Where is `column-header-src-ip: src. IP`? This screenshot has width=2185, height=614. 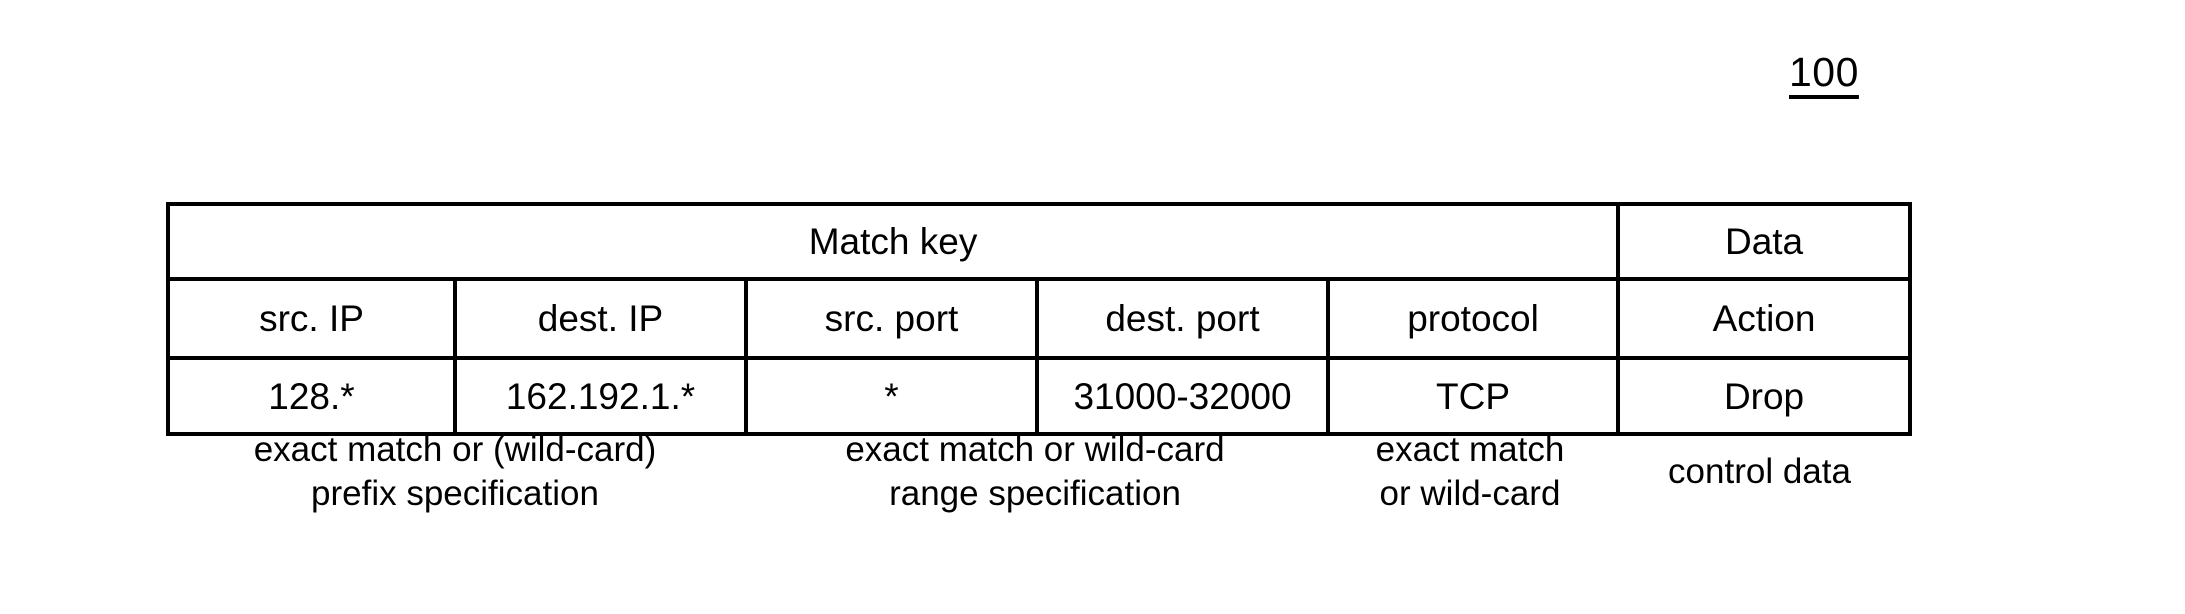
column-header-src-ip: src. IP is located at coordinates (311, 318).